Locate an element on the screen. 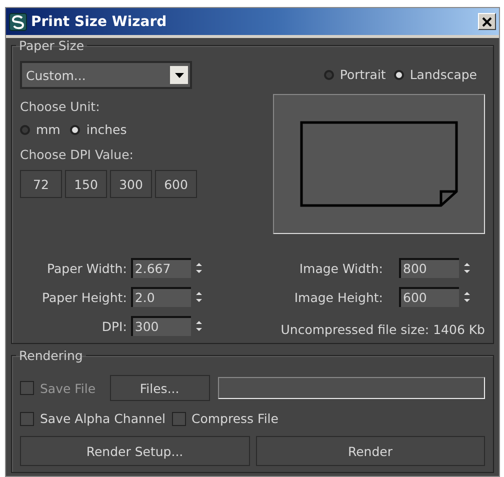 The width and height of the screenshot is (504, 477). dpi-label: Choose DPI Value: is located at coordinates (77, 154).